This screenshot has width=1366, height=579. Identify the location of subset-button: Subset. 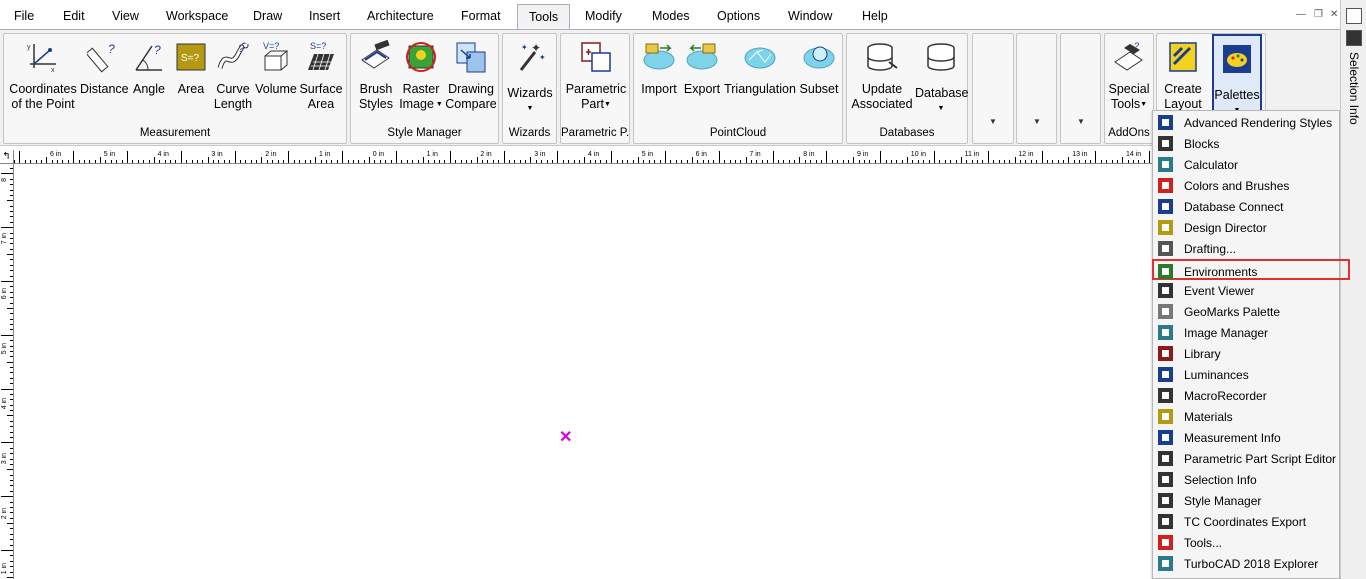
(819, 80).